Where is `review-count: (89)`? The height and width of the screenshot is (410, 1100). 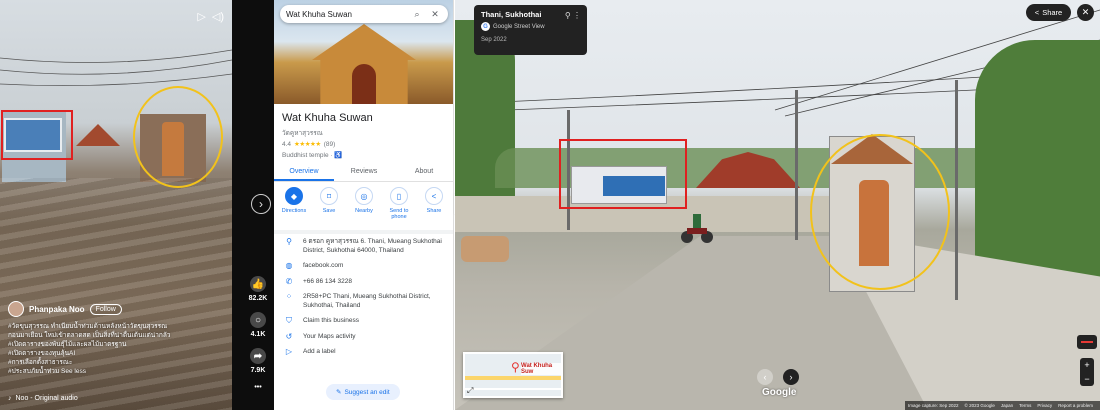
review-count: (89) is located at coordinates (330, 144).